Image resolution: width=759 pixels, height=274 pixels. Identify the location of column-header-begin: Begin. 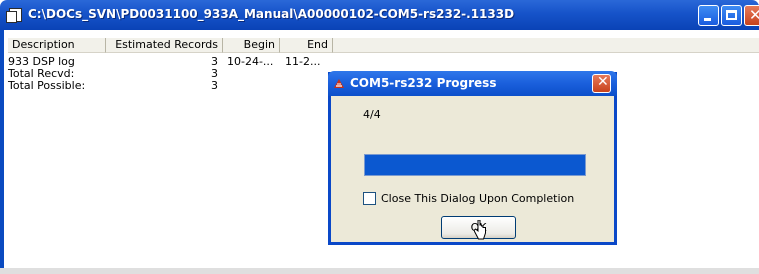
(251, 45).